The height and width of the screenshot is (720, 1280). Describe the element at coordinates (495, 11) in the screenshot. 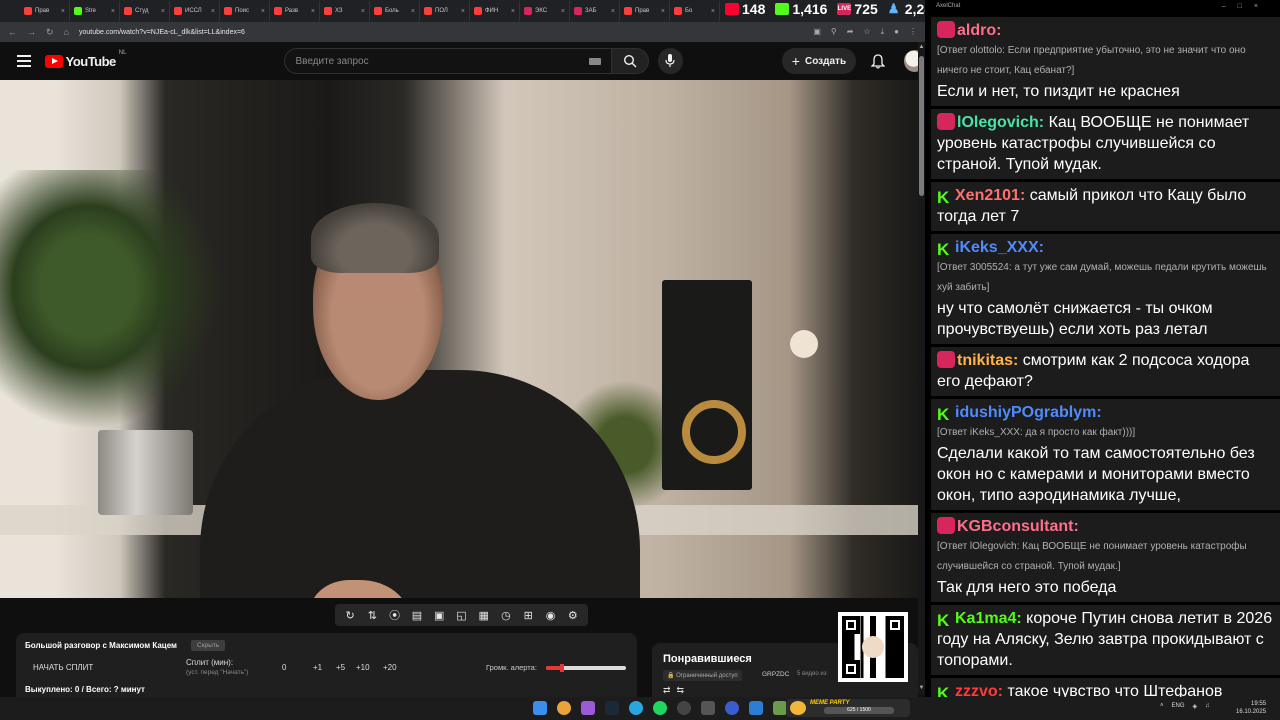

I see `browser-tab: ФИН ×` at that location.